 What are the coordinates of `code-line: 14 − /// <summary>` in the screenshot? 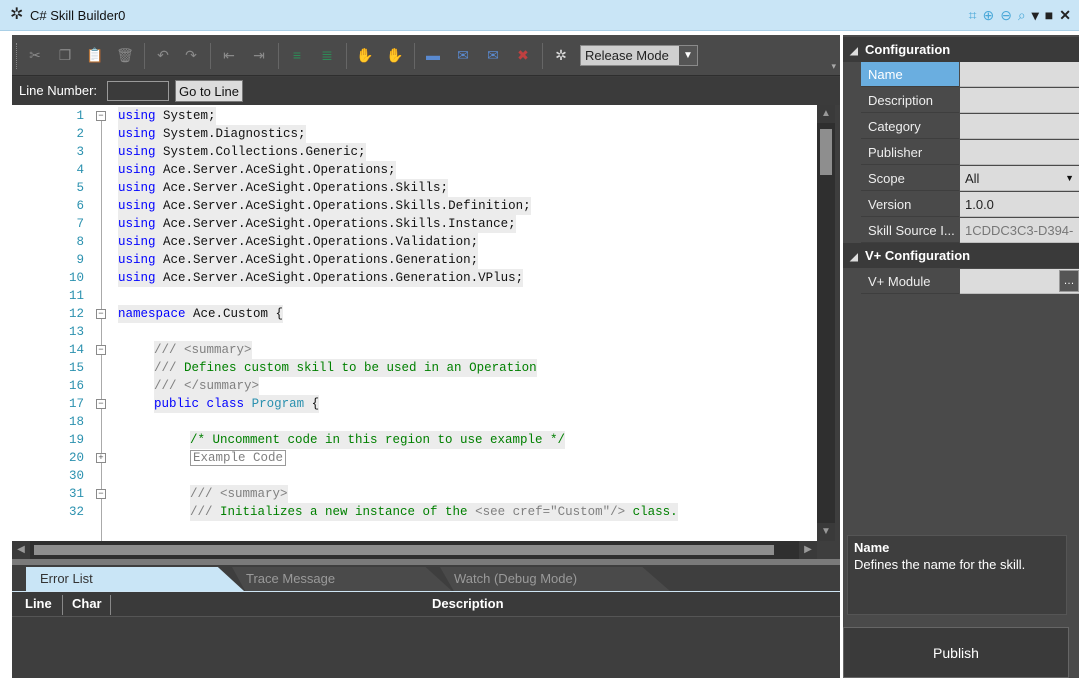 It's located at (414, 350).